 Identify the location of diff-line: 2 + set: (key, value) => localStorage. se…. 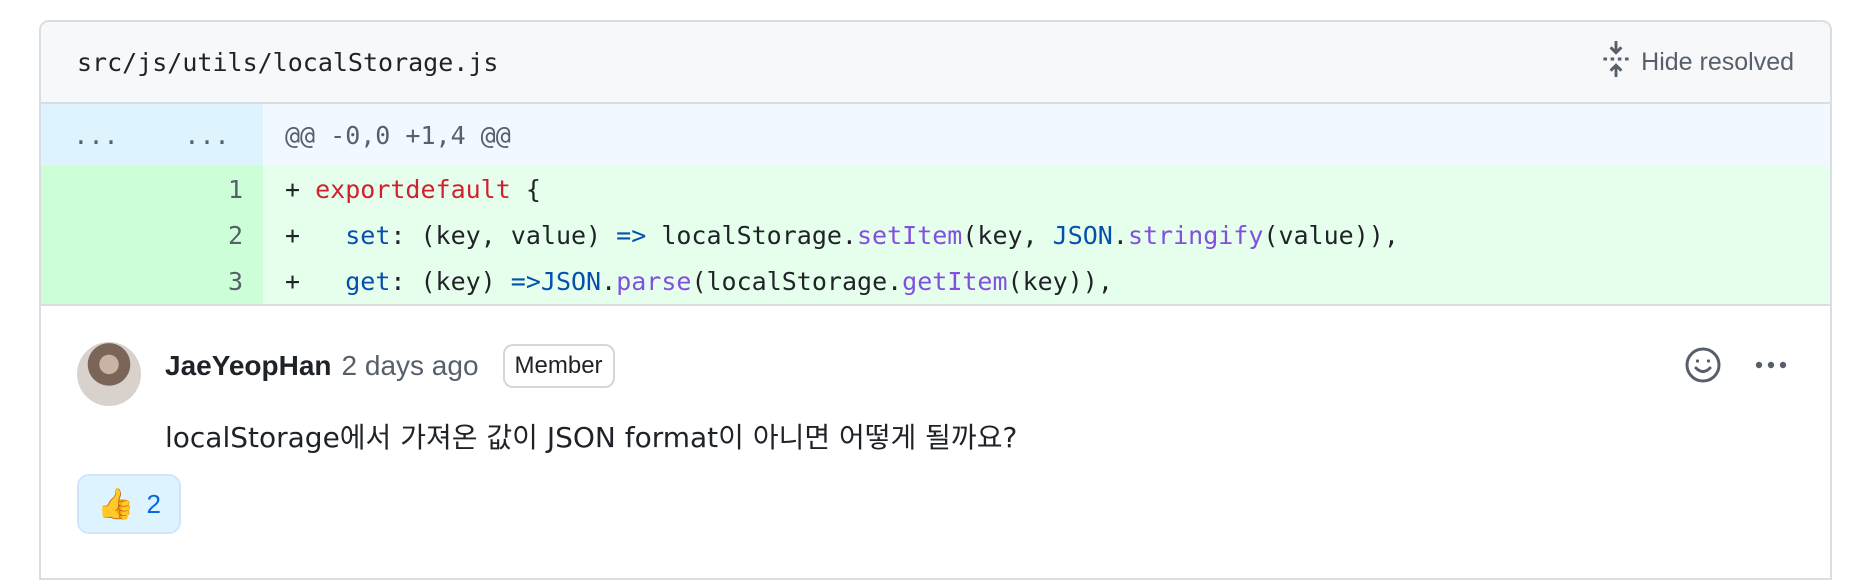
(935, 235).